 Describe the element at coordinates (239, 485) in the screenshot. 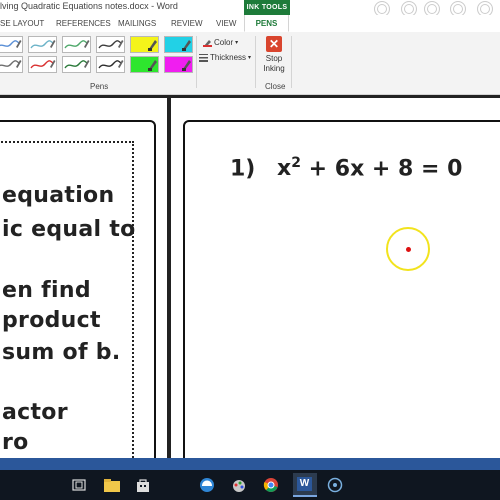

I see `paint-icon` at that location.